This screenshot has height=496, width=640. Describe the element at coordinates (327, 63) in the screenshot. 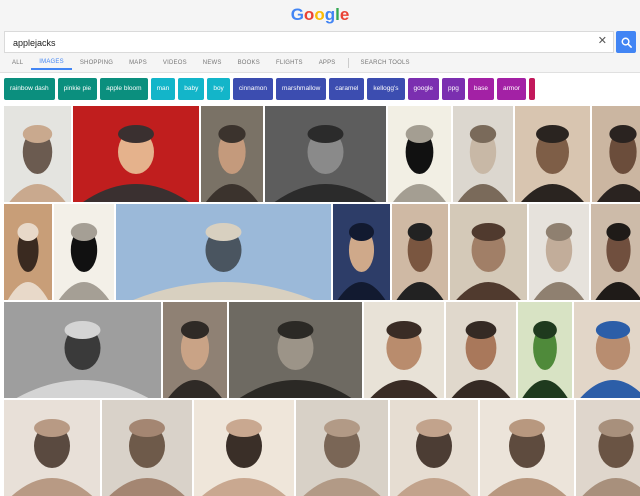

I see `tab-apps: APPS` at that location.